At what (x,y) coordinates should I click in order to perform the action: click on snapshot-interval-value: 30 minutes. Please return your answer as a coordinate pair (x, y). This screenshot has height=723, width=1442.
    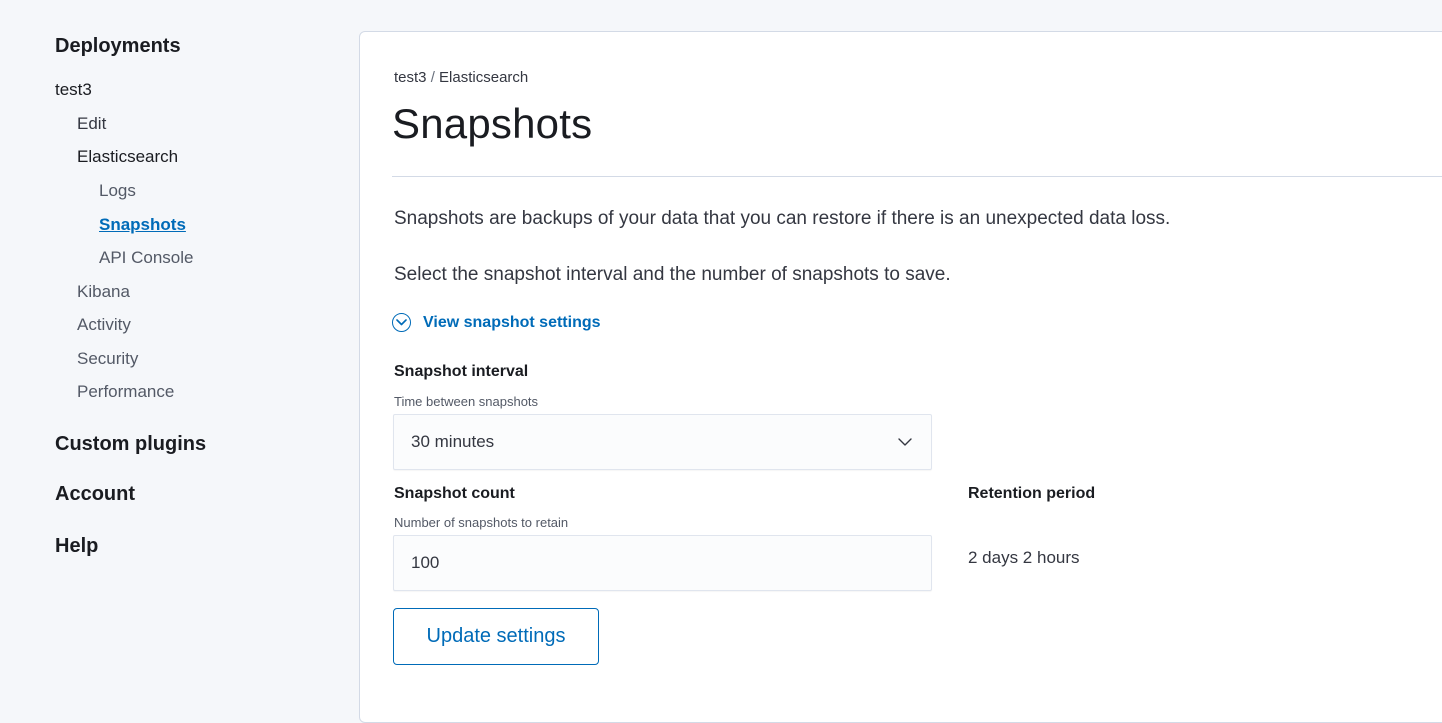
    Looking at the image, I should click on (453, 441).